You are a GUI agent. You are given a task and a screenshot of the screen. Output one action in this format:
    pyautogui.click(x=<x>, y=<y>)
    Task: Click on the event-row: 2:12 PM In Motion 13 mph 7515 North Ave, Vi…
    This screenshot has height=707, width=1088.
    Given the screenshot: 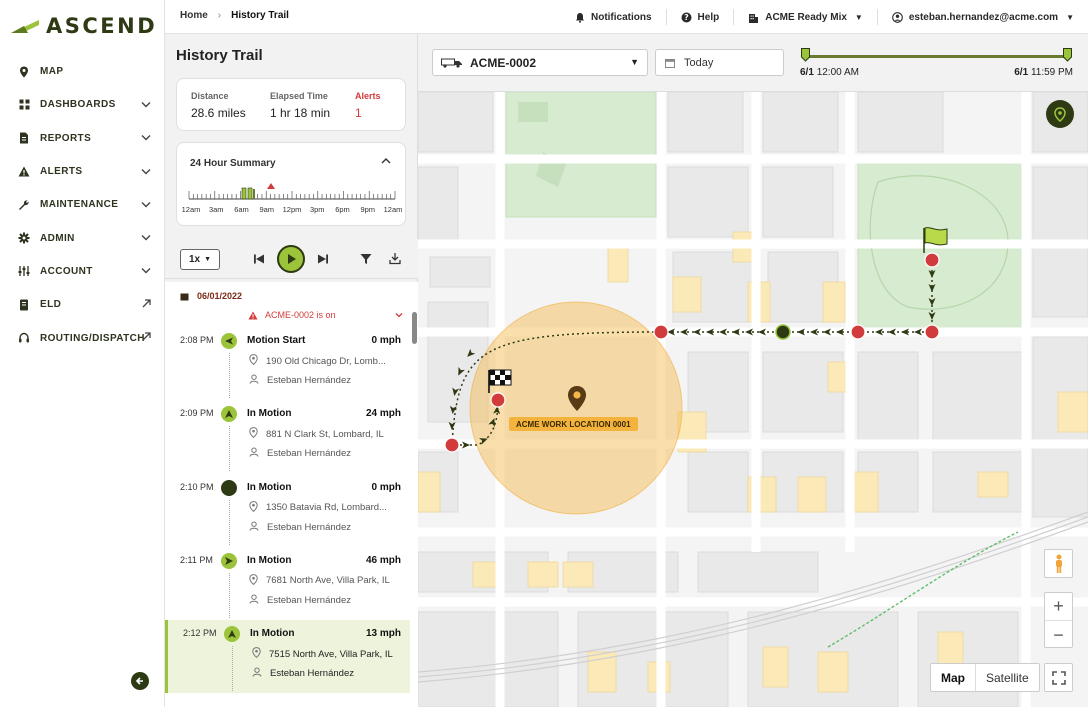 What is the action you would take?
    pyautogui.click(x=287, y=657)
    